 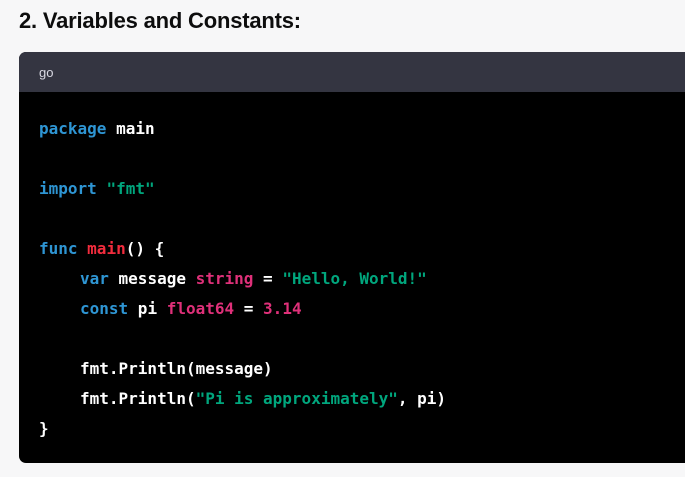 What do you see at coordinates (362, 429) in the screenshot?
I see `code-line: }` at bounding box center [362, 429].